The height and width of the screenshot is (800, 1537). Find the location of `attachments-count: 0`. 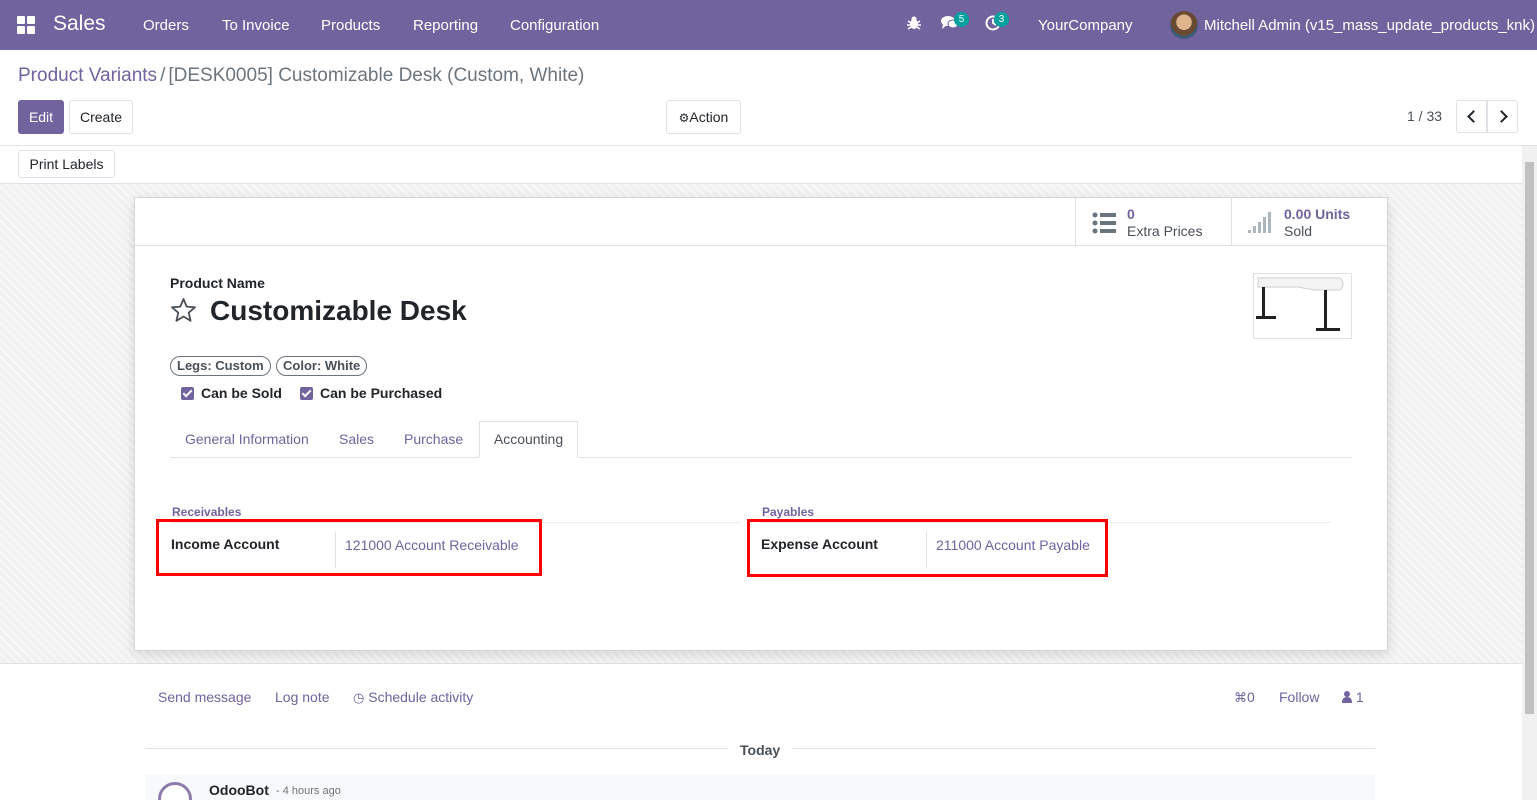

attachments-count: 0 is located at coordinates (1251, 697).